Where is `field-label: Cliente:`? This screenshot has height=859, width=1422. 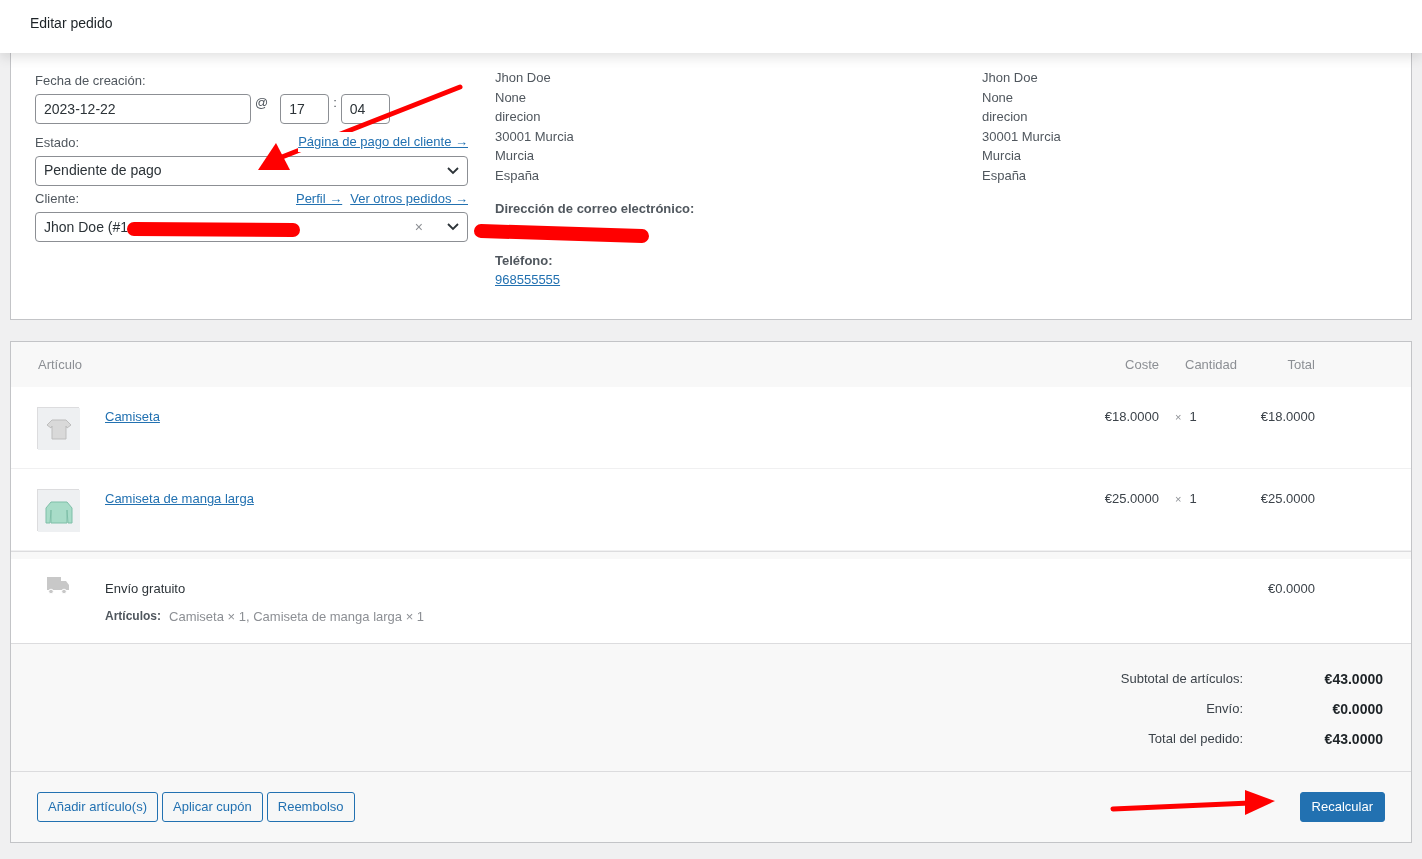
field-label: Cliente: is located at coordinates (57, 199).